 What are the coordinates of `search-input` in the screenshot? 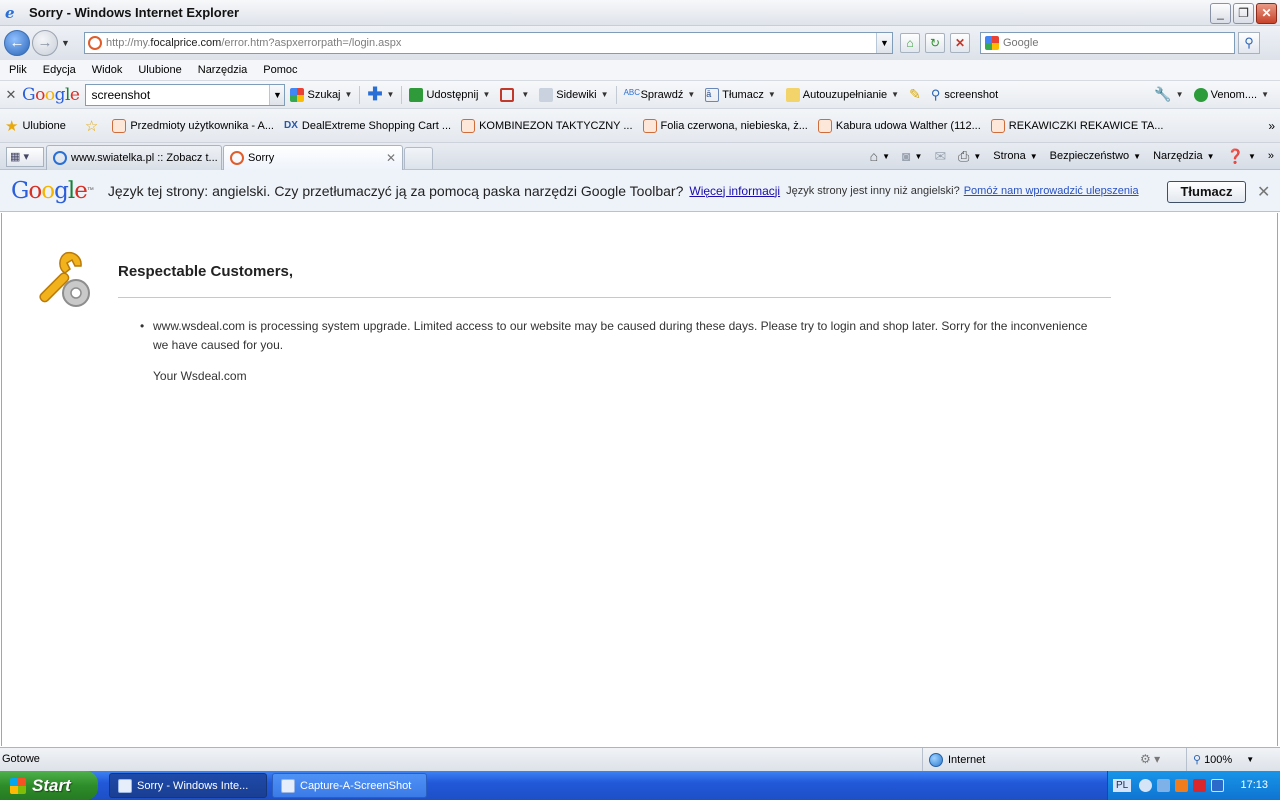 It's located at (1118, 43).